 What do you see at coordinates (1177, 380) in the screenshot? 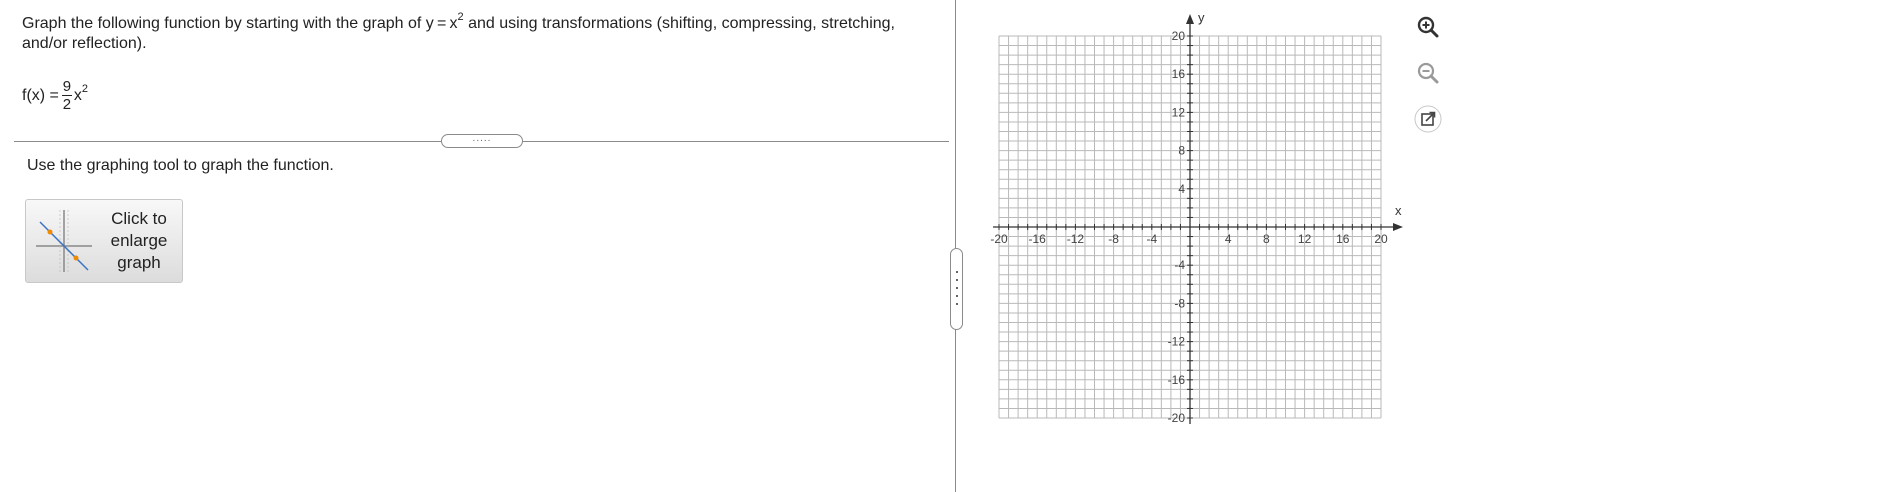
I see `y-tick-label: -16` at bounding box center [1177, 380].